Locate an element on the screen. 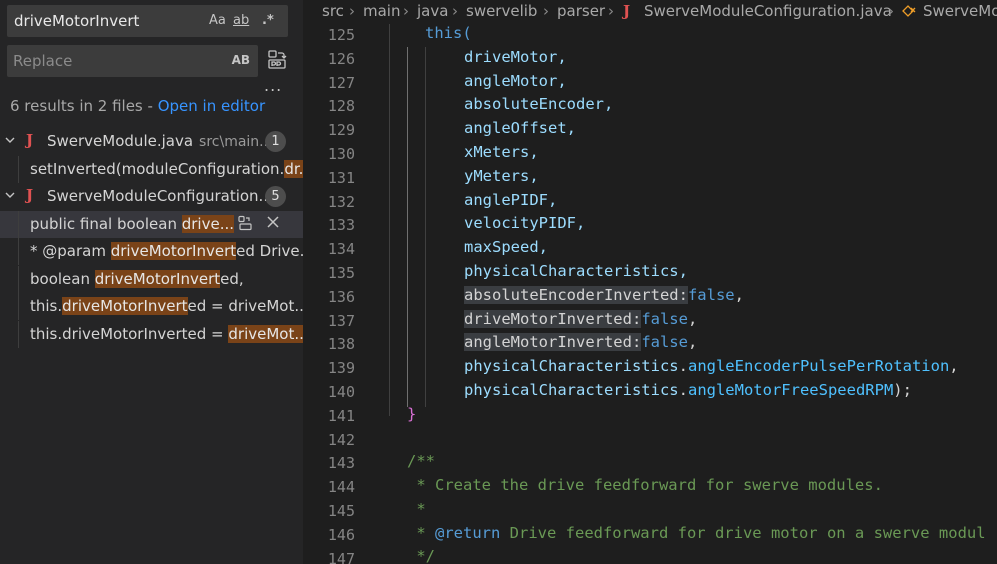 This screenshot has height=564, width=997. result-match-row: boolean driveMotorInverted, is located at coordinates (151, 279).